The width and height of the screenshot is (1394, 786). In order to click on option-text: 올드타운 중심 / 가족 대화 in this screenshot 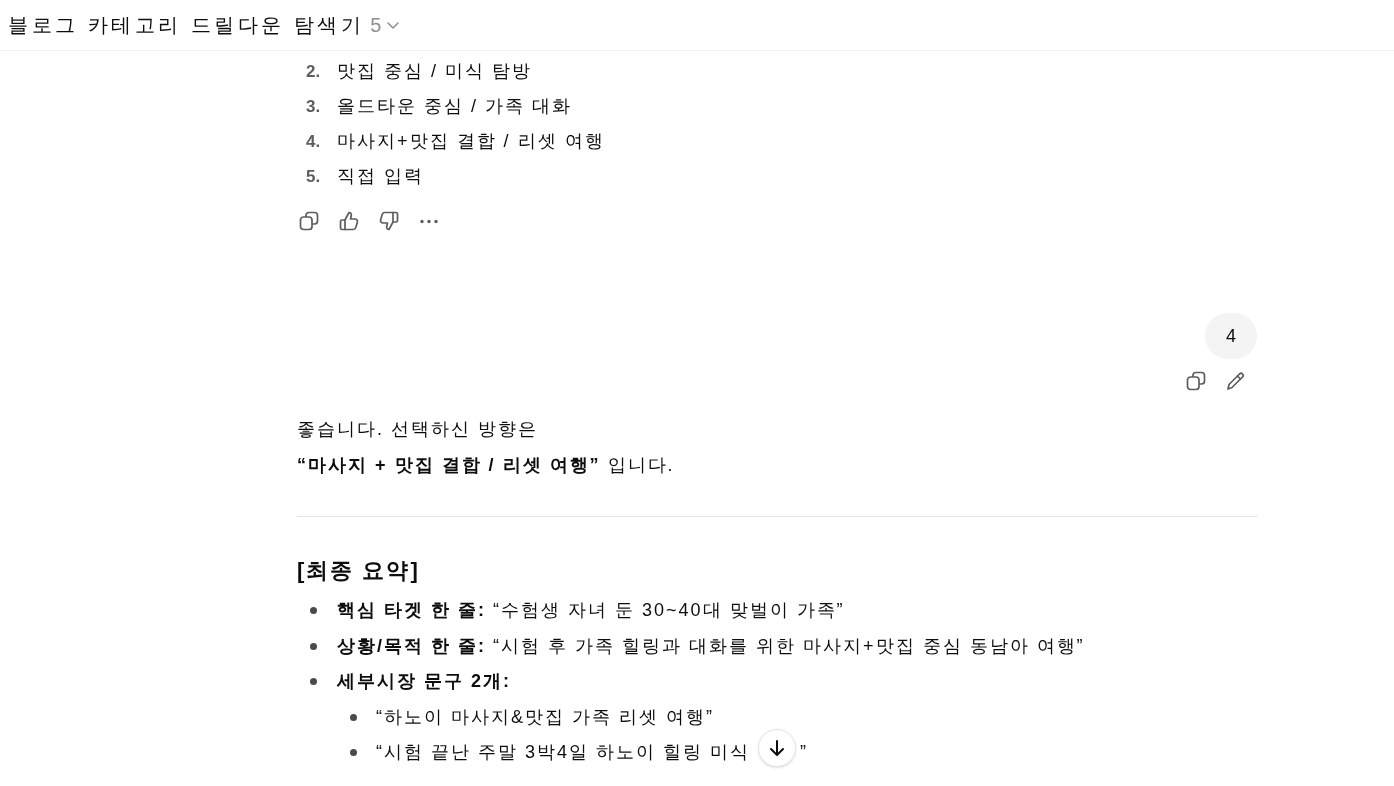, I will do `click(454, 106)`.